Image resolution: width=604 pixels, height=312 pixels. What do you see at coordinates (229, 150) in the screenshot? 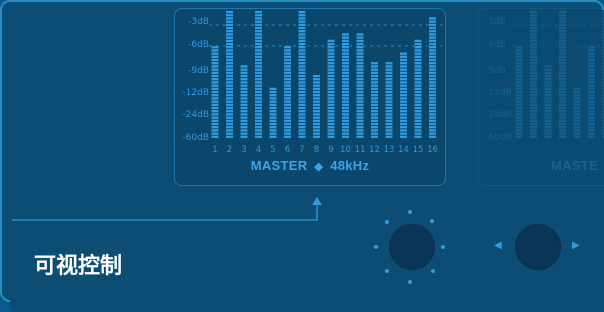
I see `band-number-label: 2` at bounding box center [229, 150].